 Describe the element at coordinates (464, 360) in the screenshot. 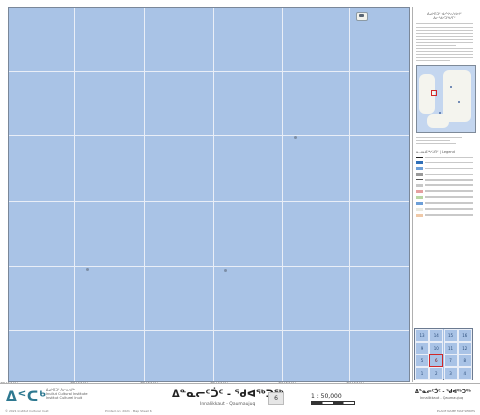

I see `index-cell: 8` at that location.